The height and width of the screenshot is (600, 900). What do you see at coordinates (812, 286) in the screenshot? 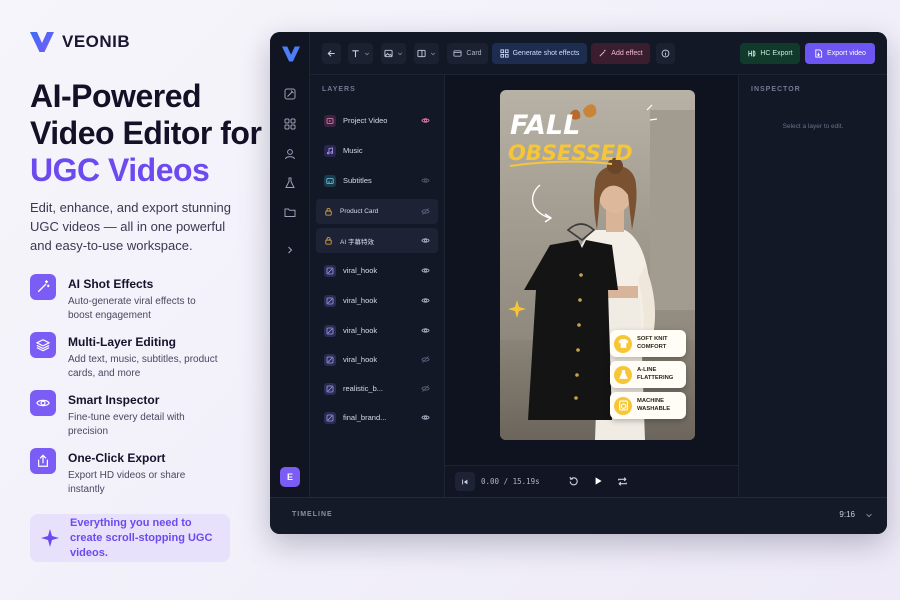
I see `inspector-panel: INSPECTOR Select a layer to edit.` at bounding box center [812, 286].